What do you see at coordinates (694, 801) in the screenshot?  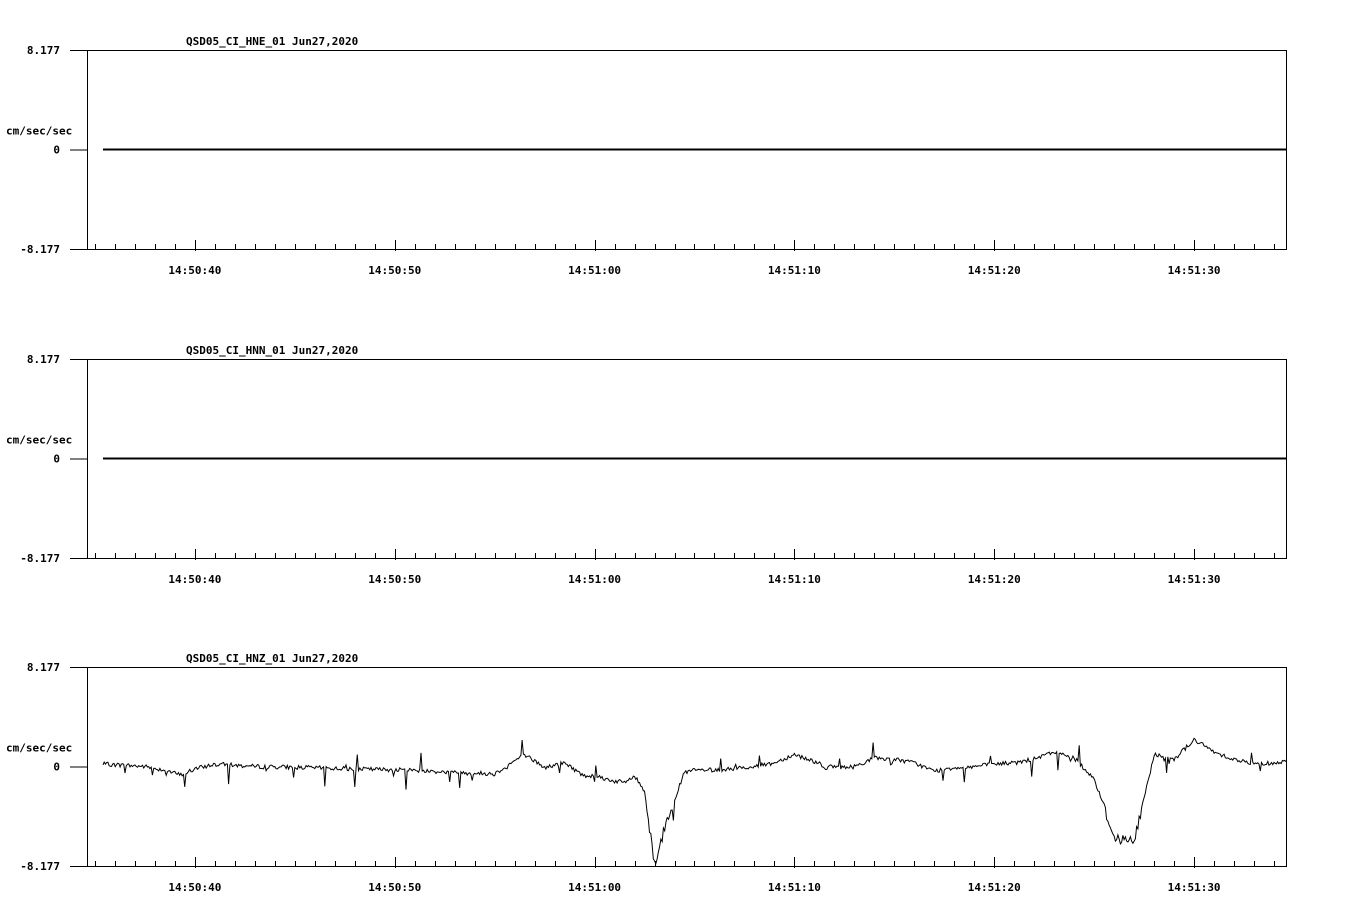 I see `trace-line` at bounding box center [694, 801].